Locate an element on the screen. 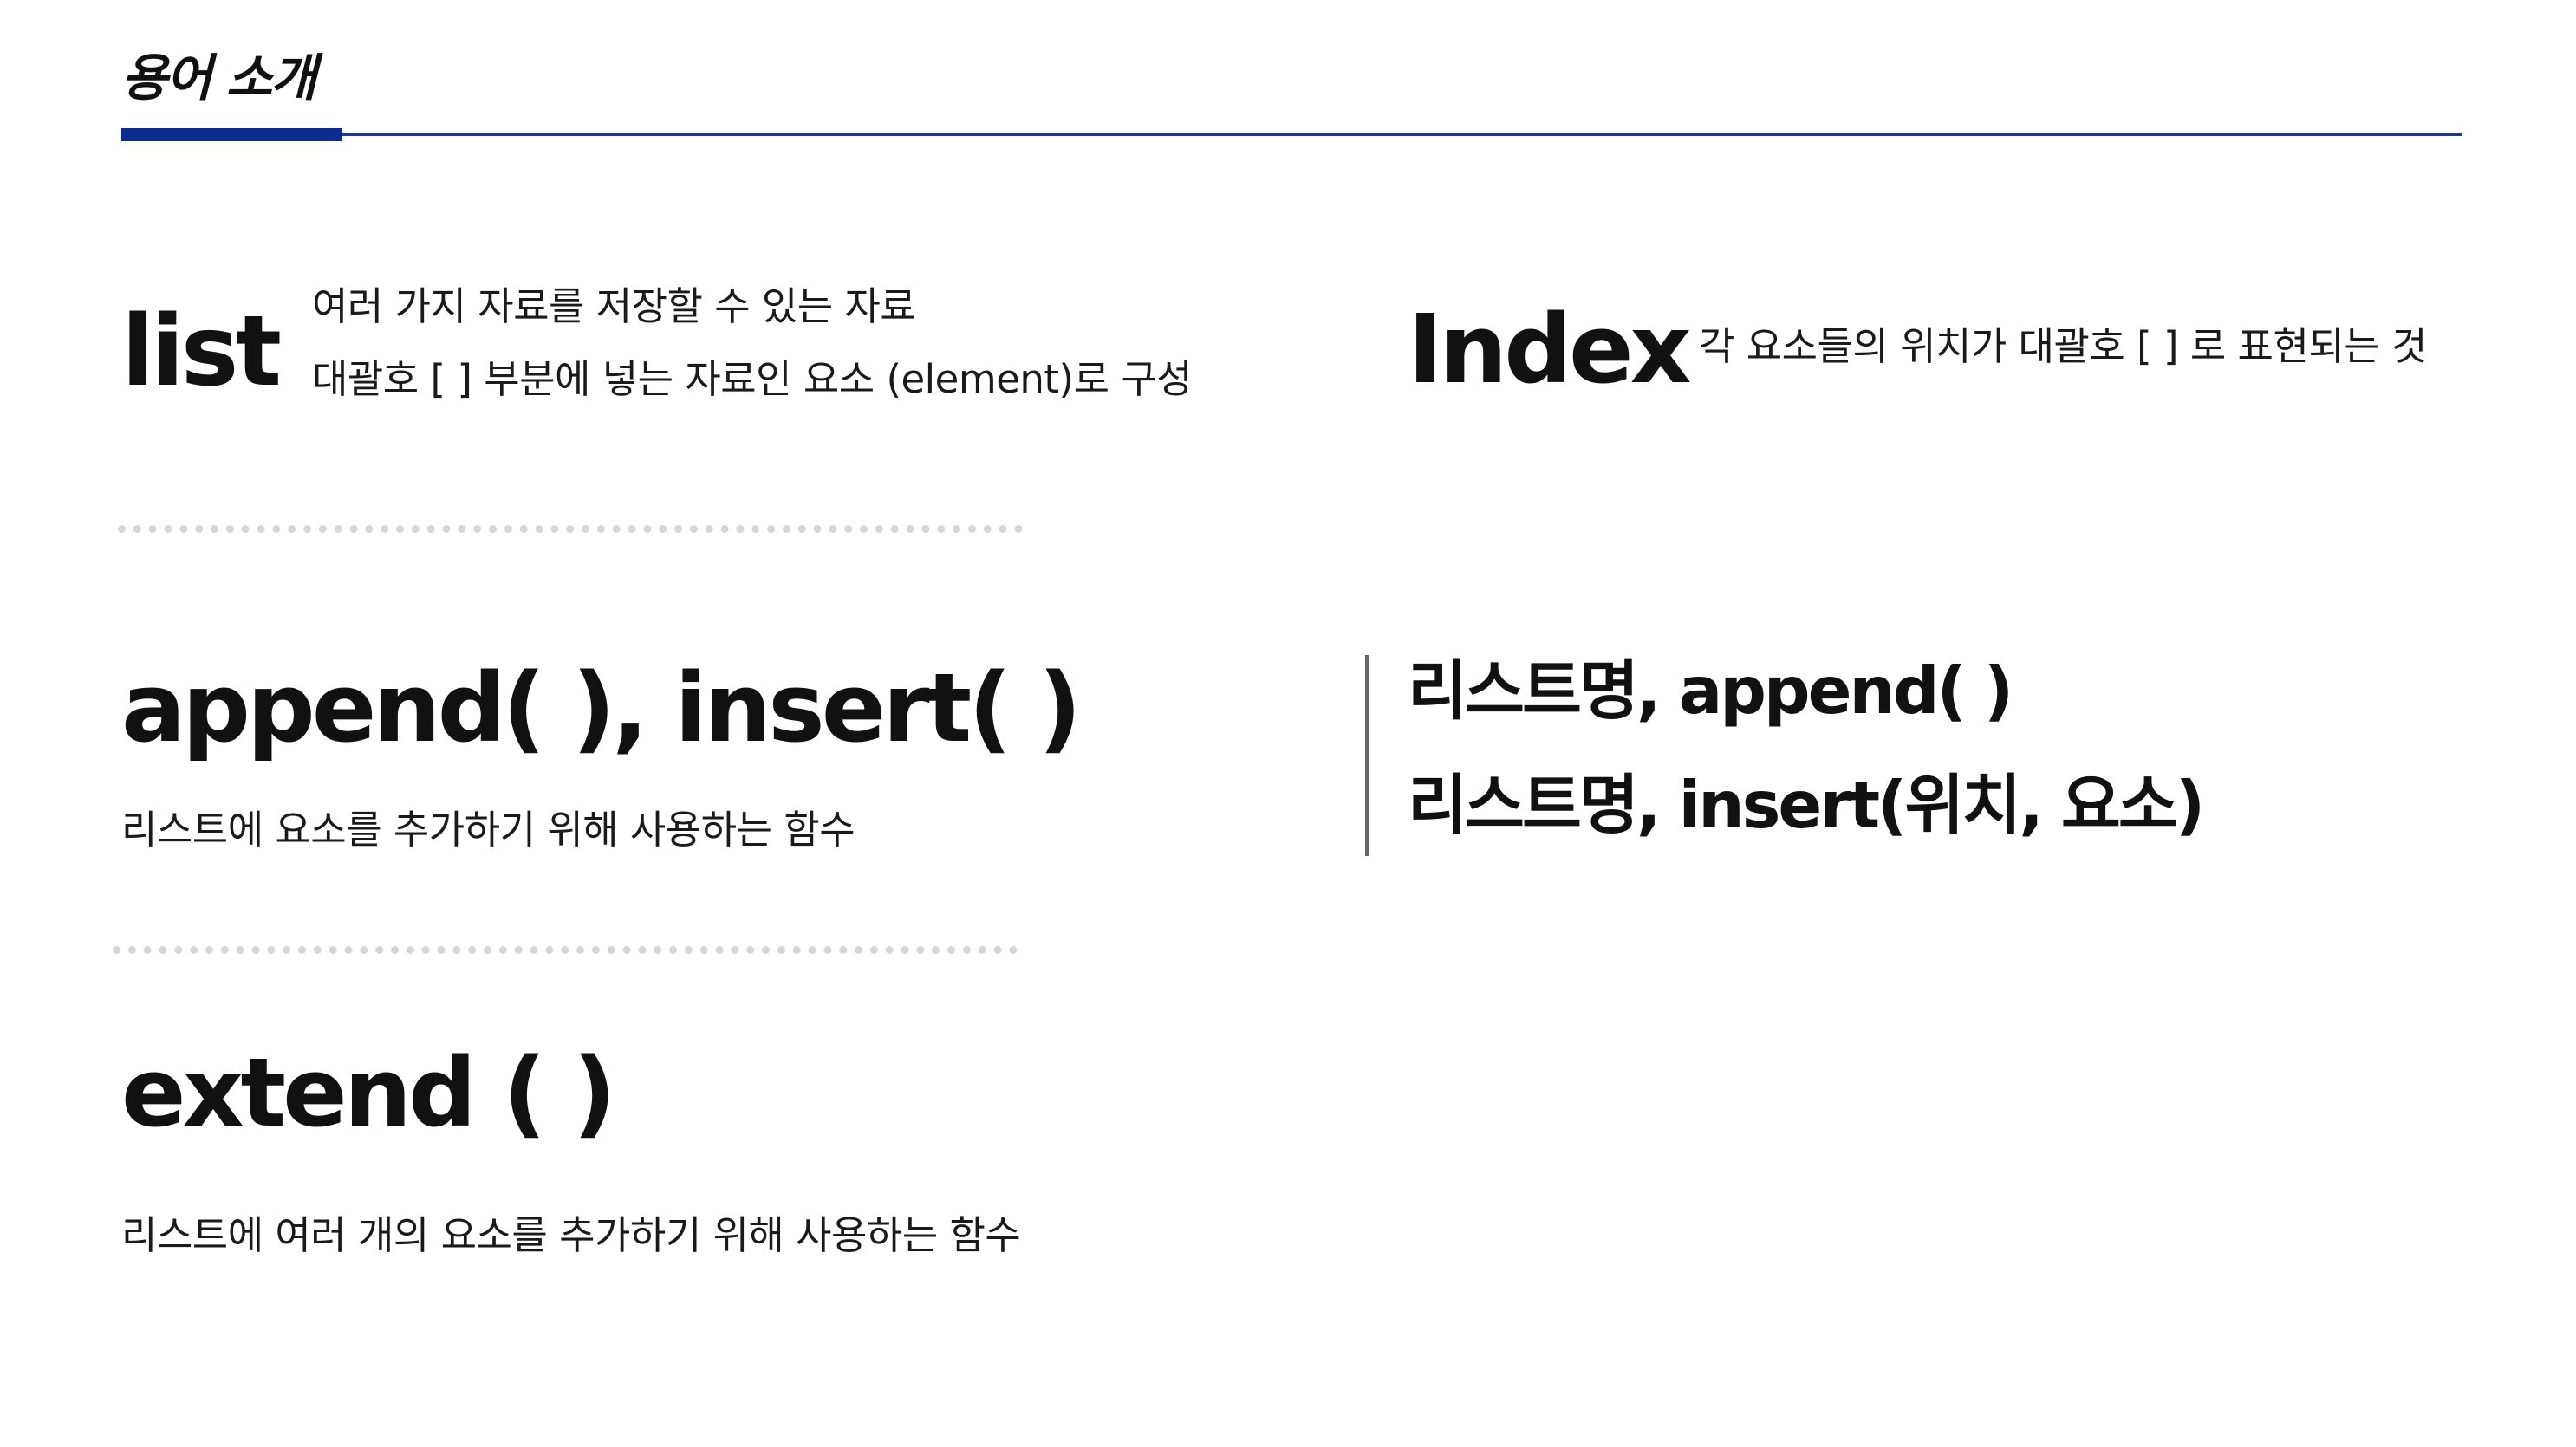 This screenshot has height=1447, width=2576. header-accent-bar is located at coordinates (231, 134).